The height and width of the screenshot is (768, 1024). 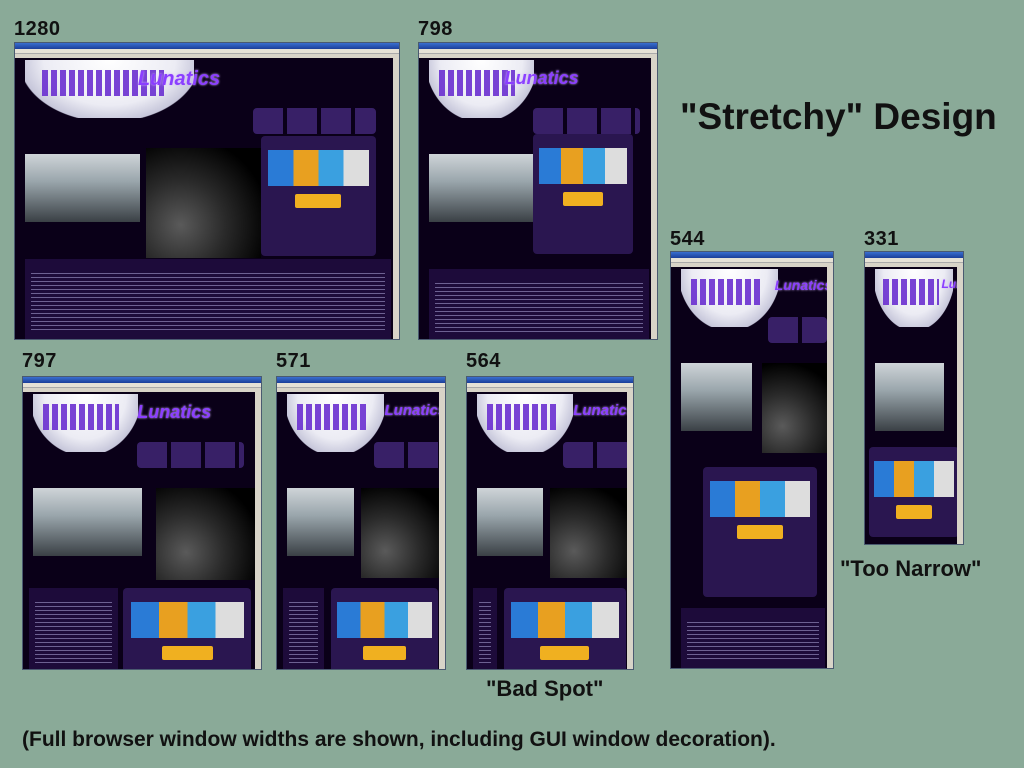 I want to click on bad-spot-caption: "Bad Spot", so click(x=545, y=688).